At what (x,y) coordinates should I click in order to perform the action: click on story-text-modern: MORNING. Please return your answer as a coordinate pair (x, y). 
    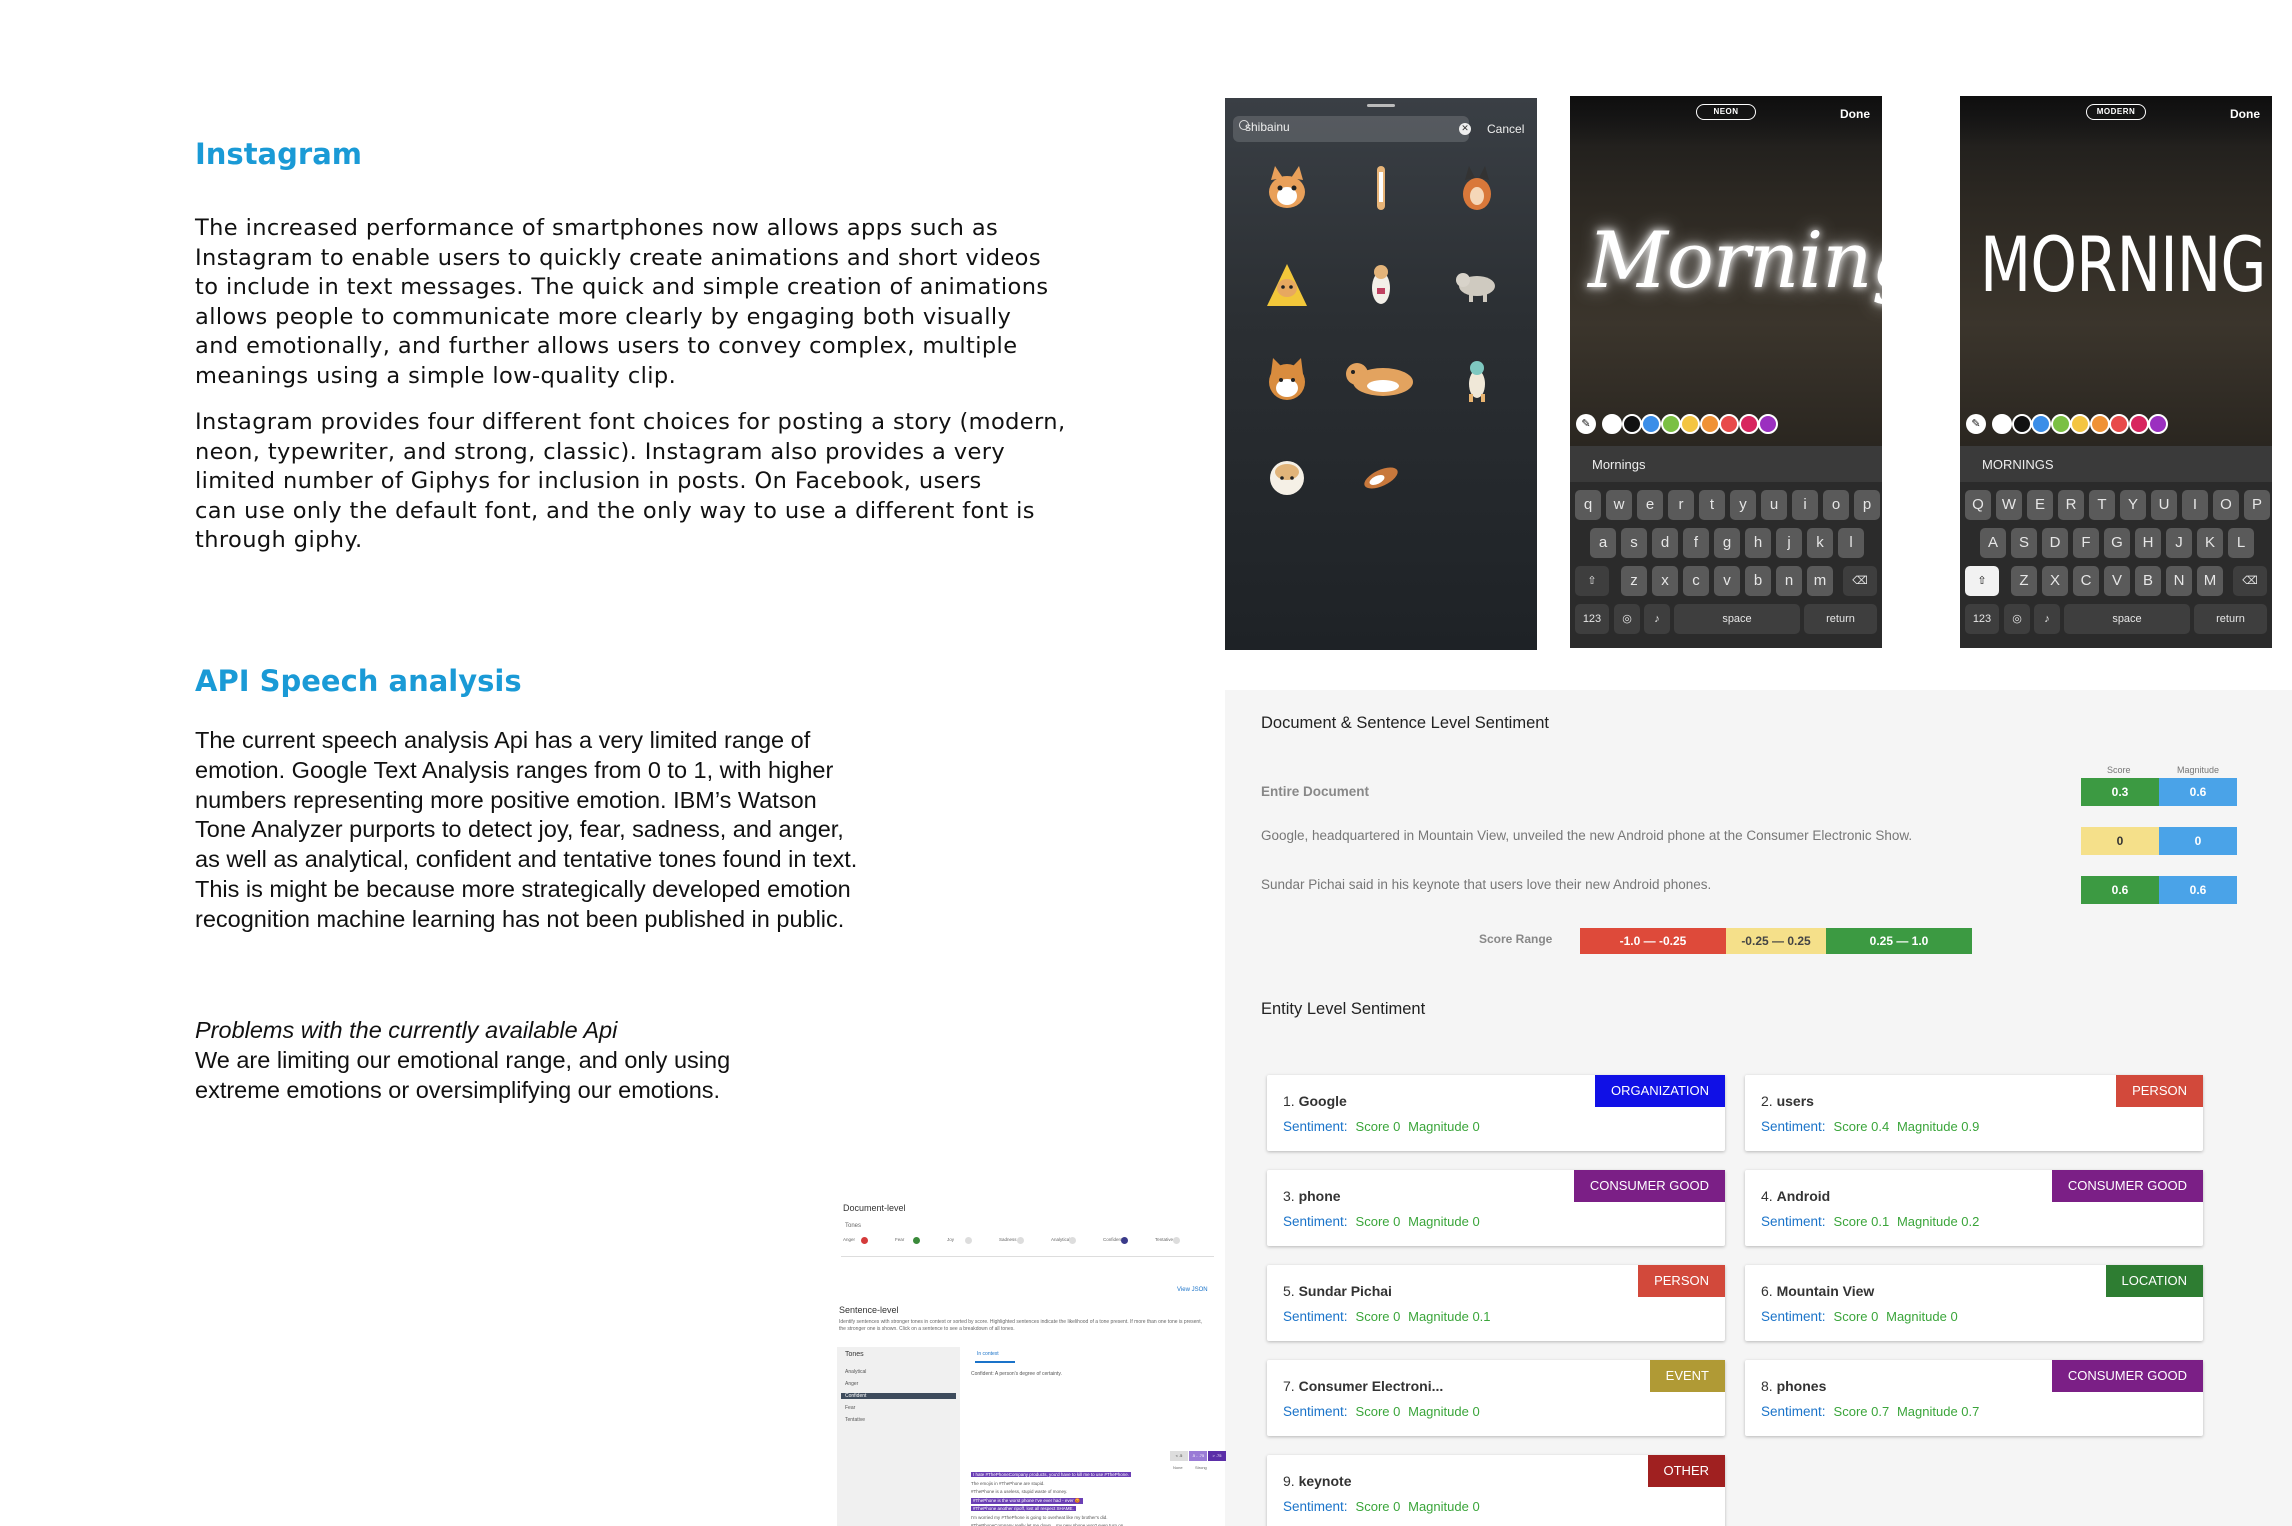
    Looking at the image, I should click on (2123, 264).